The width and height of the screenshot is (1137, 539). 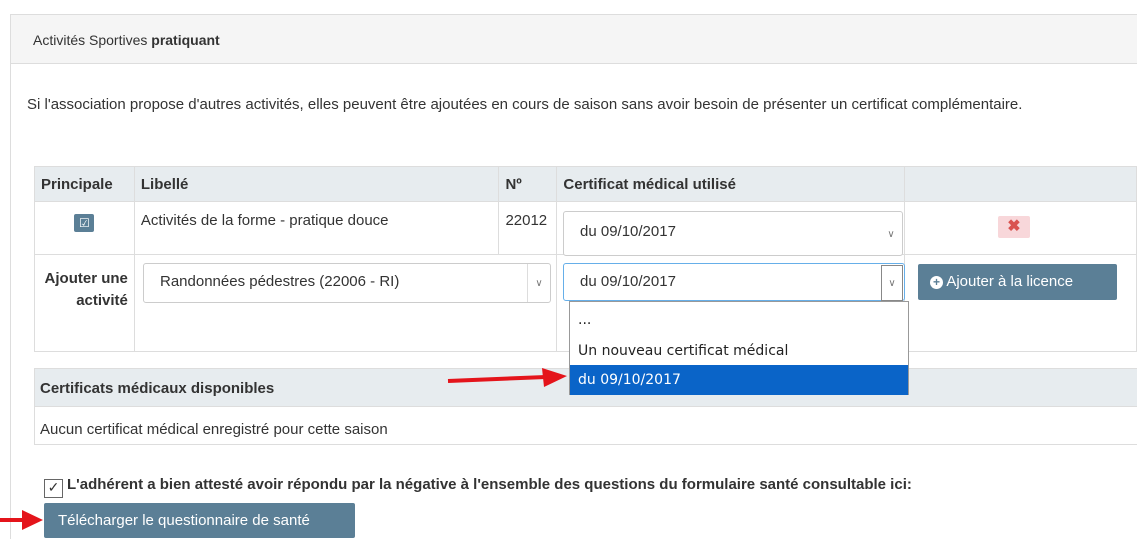 What do you see at coordinates (84, 223) in the screenshot?
I see `checked-square-icon: ☑` at bounding box center [84, 223].